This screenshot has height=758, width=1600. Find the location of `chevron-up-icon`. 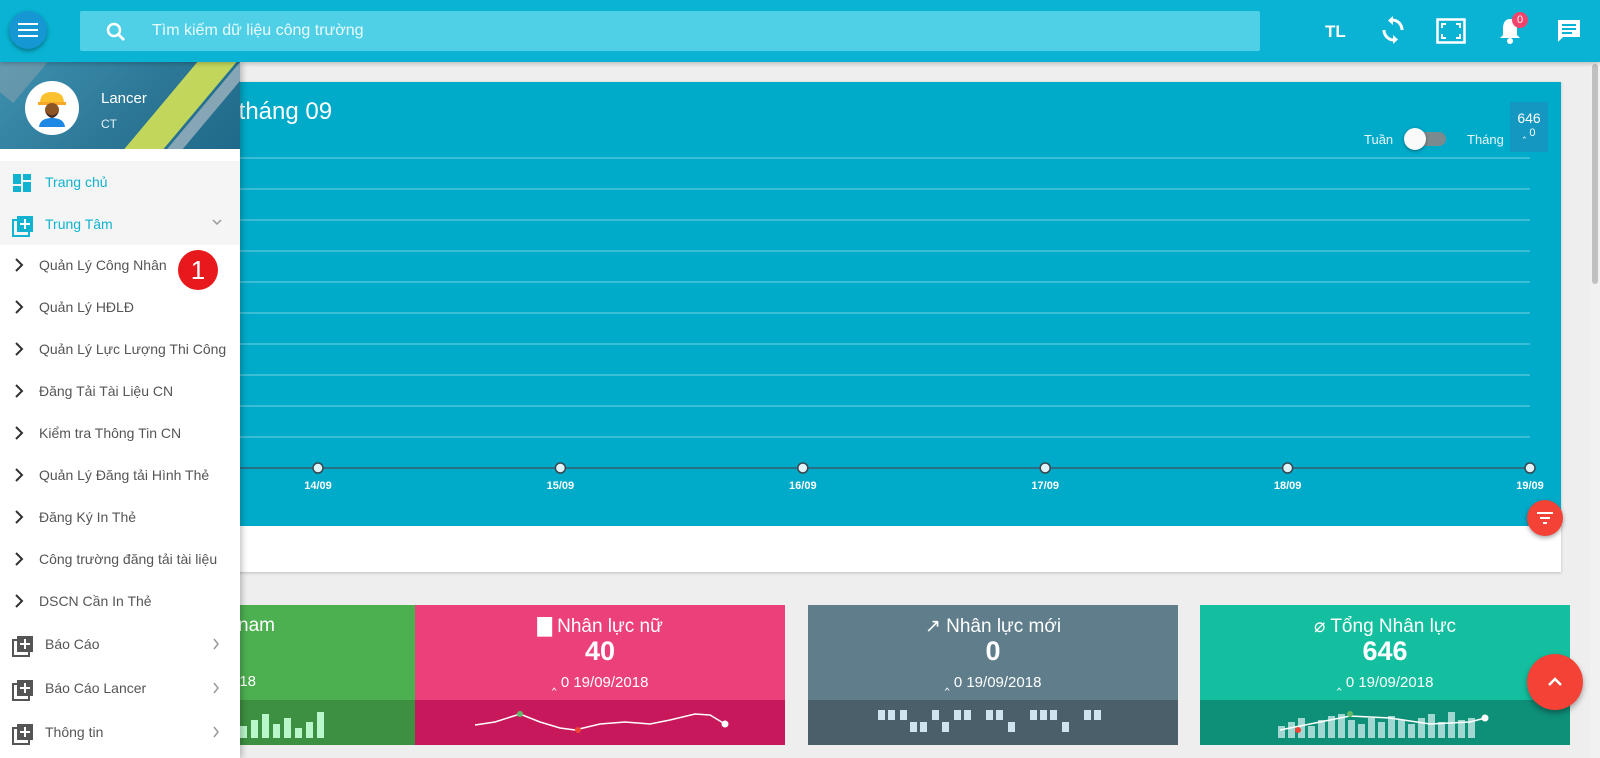

chevron-up-icon is located at coordinates (1555, 681).